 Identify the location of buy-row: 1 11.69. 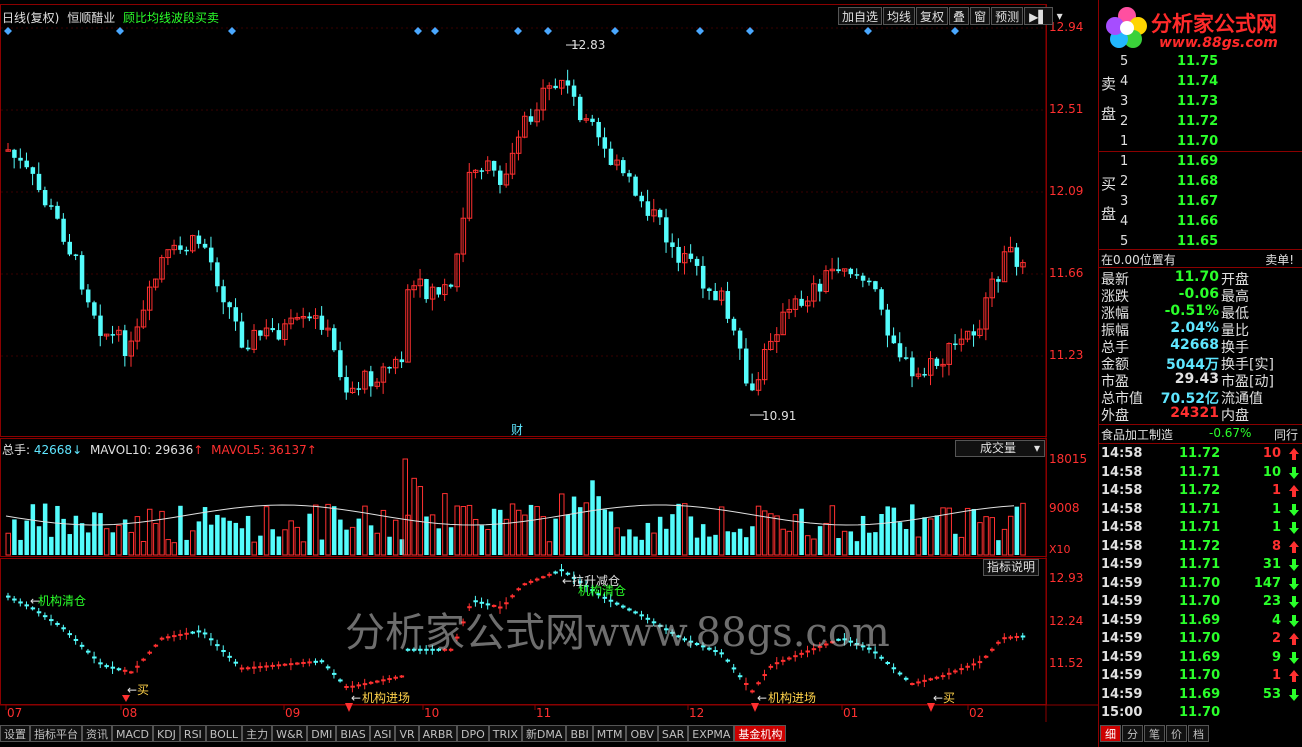
(1209, 162).